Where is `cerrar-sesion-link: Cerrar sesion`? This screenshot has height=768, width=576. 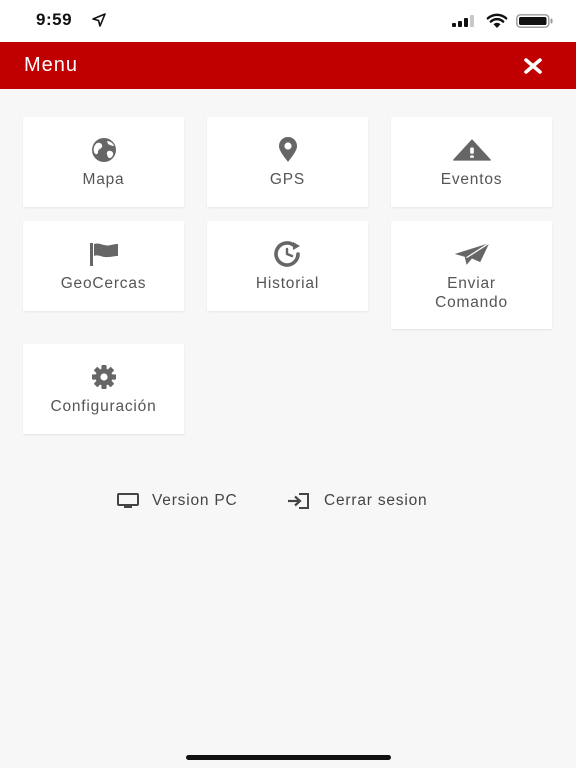 cerrar-sesion-link: Cerrar sesion is located at coordinates (357, 501).